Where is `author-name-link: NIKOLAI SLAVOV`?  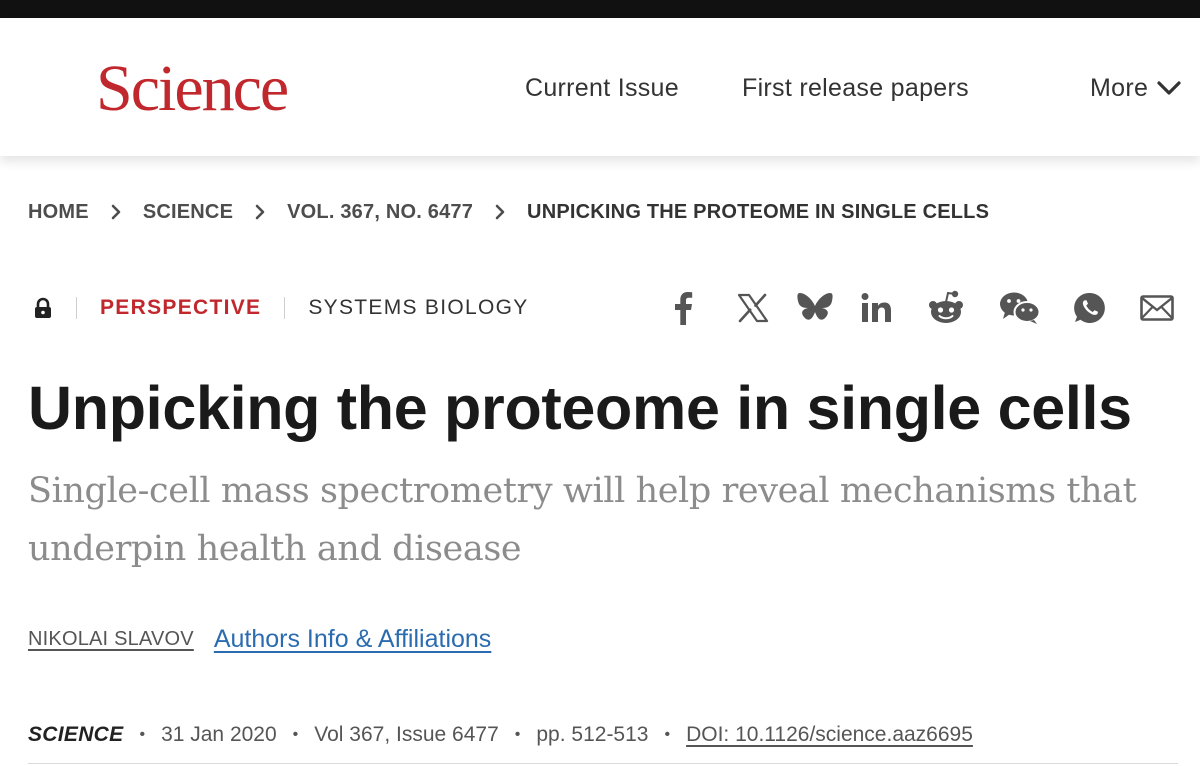 author-name-link: NIKOLAI SLAVOV is located at coordinates (111, 639).